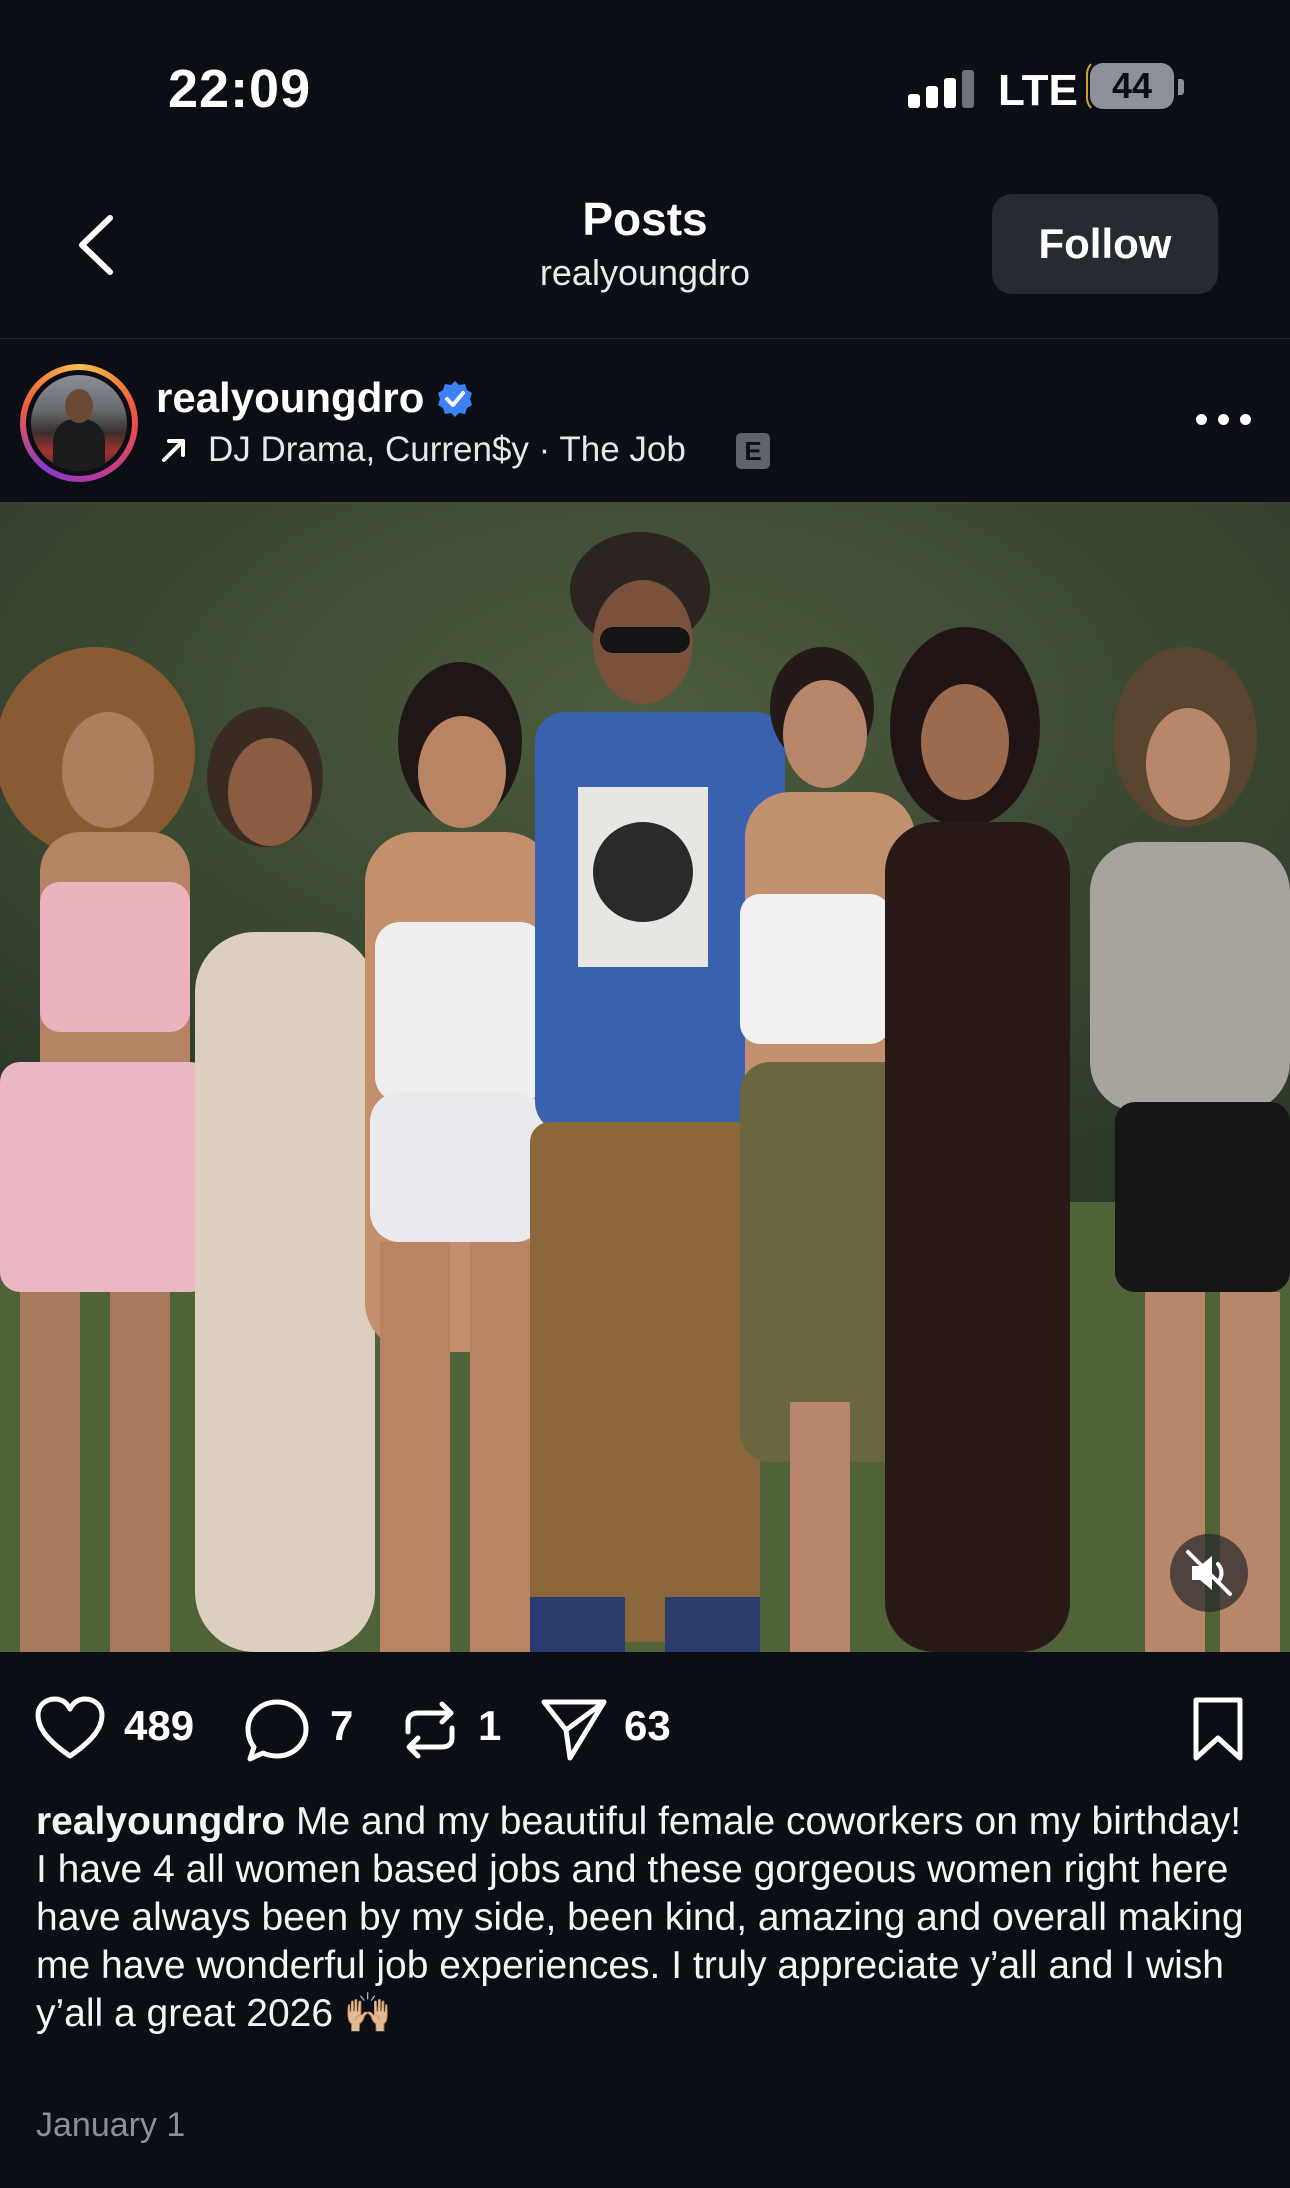 This screenshot has width=1290, height=2188. Describe the element at coordinates (1105, 244) in the screenshot. I see `follow-button: Follow` at that location.